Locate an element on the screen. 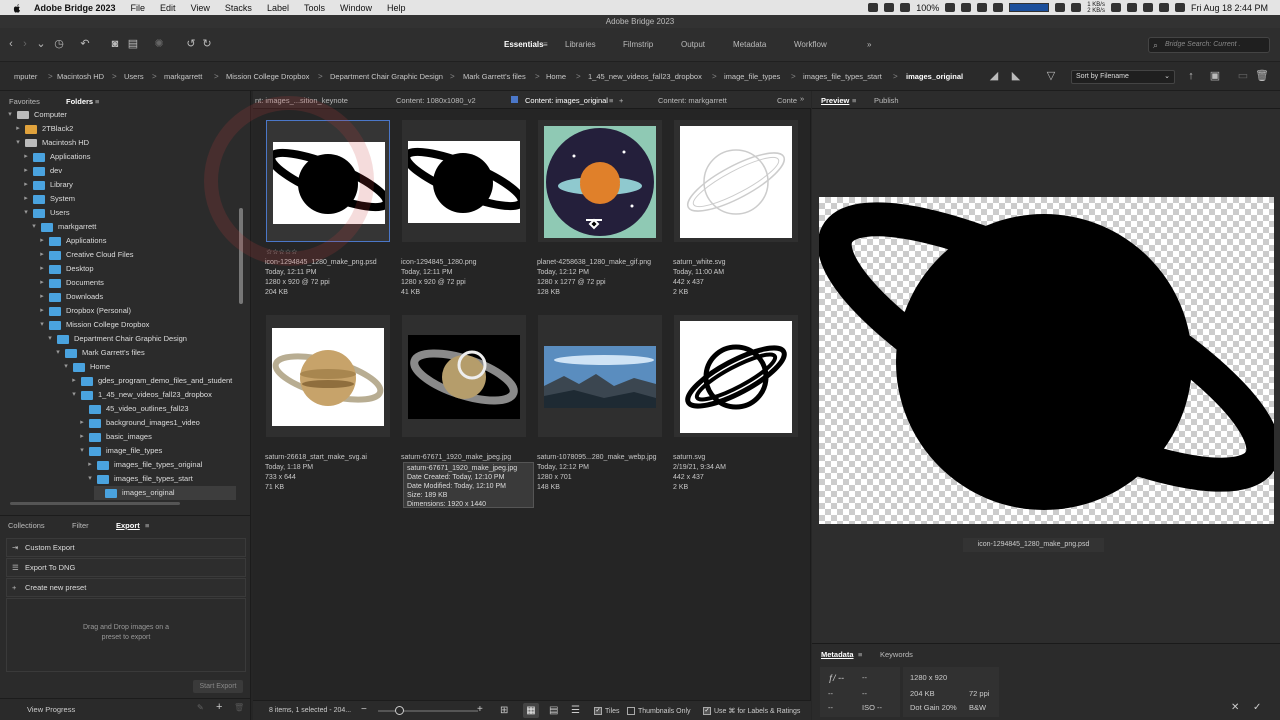 Image resolution: width=1280 pixels, height=720 pixels. play-icon is located at coordinates (1115, 7).